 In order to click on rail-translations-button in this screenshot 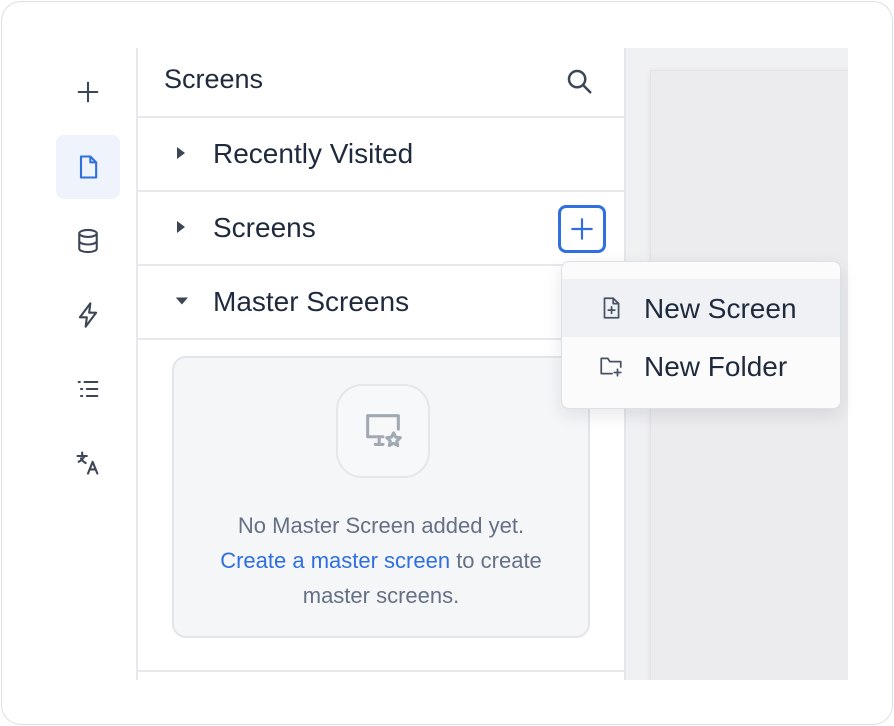, I will do `click(88, 463)`.